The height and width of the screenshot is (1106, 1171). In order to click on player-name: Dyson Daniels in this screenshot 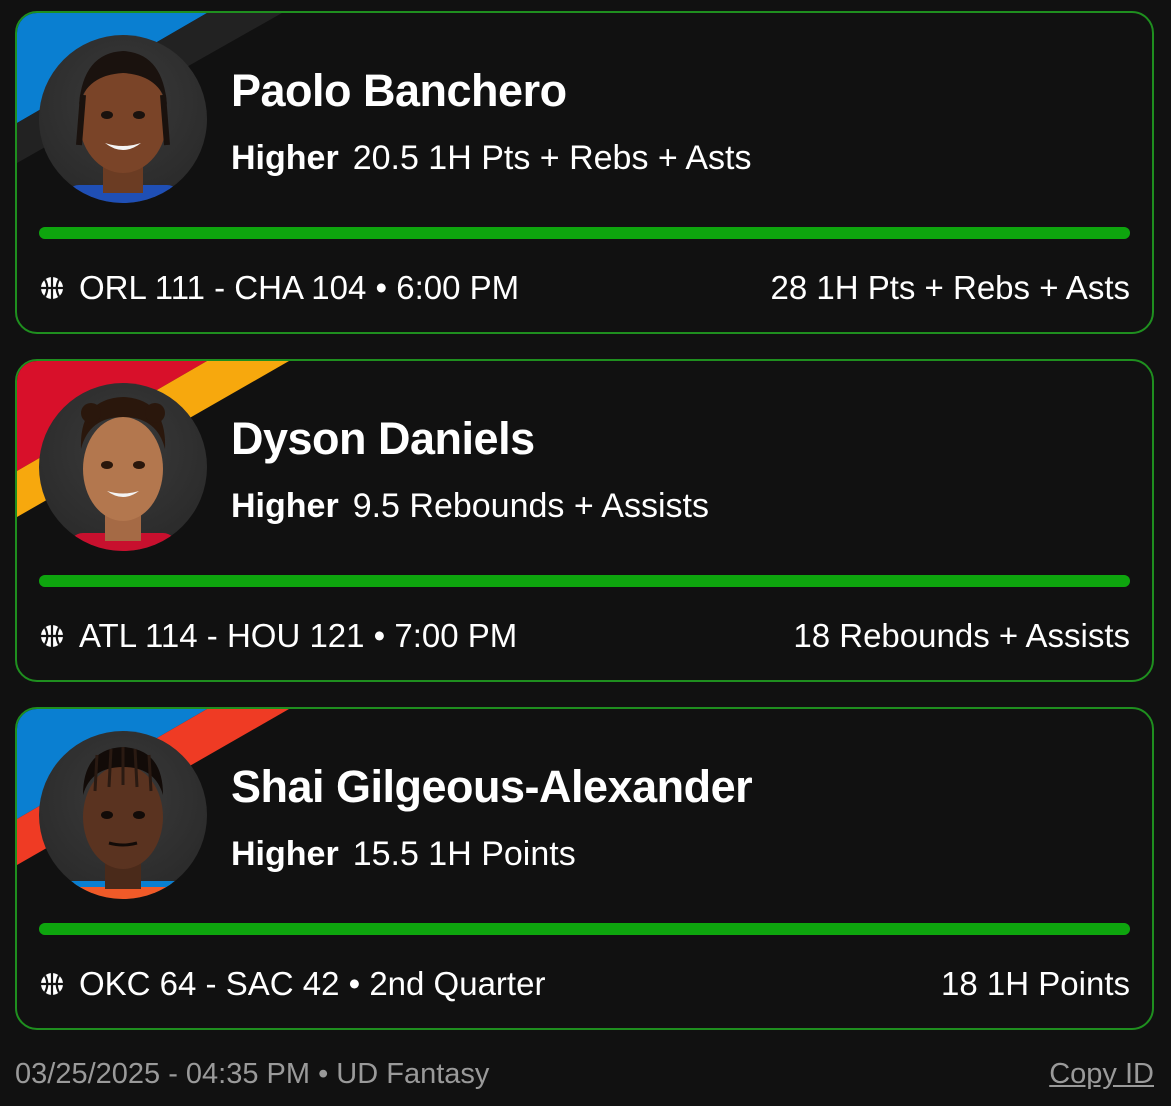, I will do `click(383, 438)`.